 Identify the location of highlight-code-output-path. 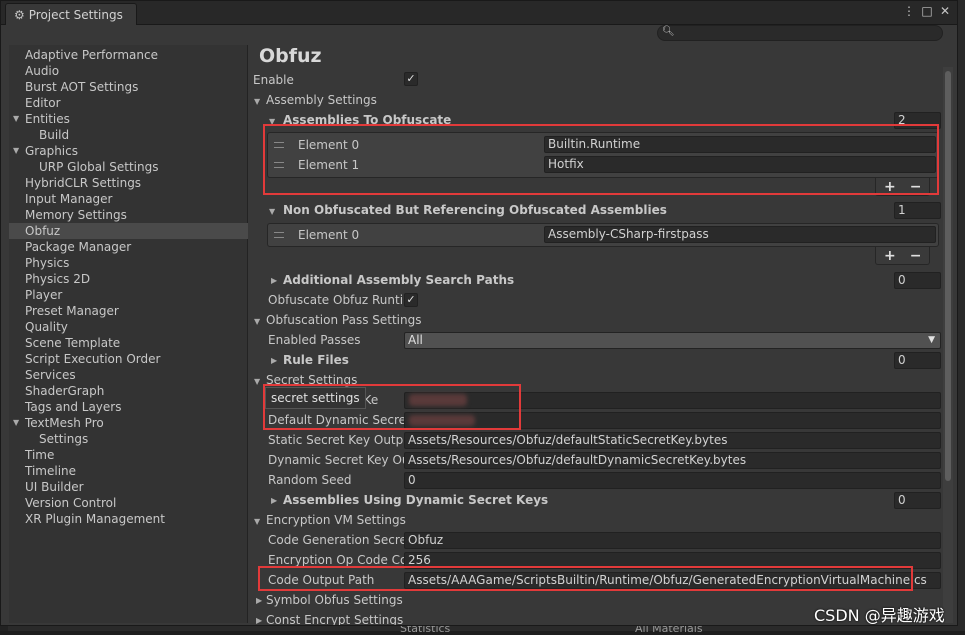
(585, 578).